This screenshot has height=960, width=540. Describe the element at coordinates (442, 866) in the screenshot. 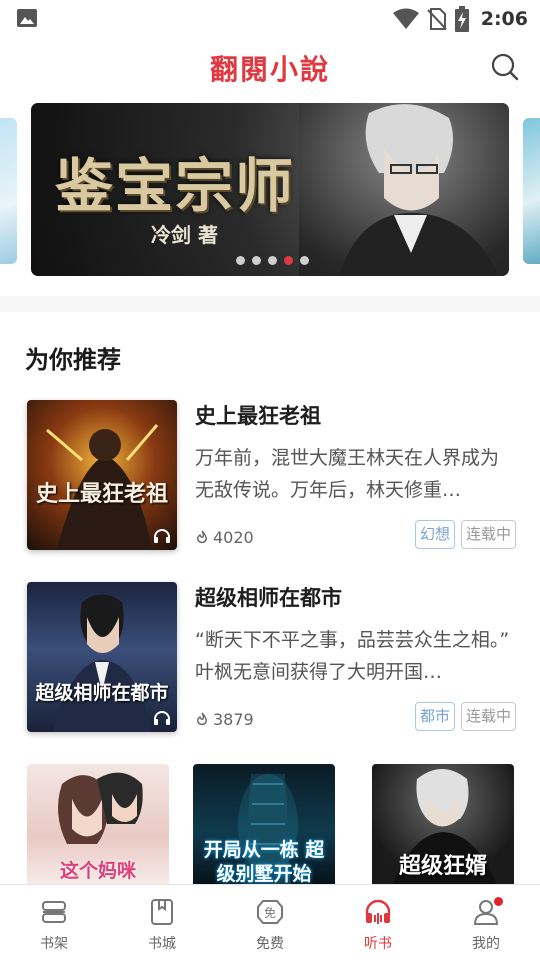

I see `cover-title: 超级狂婿` at that location.